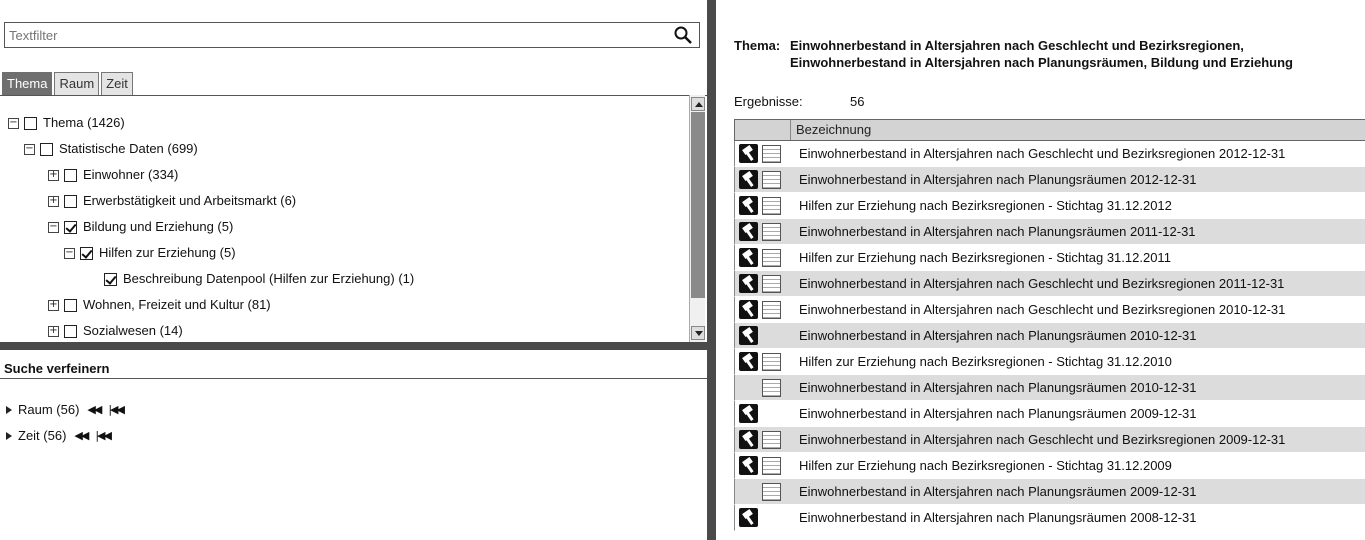 This screenshot has height=540, width=1365. What do you see at coordinates (698, 333) in the screenshot?
I see `scroll-down-icon` at bounding box center [698, 333].